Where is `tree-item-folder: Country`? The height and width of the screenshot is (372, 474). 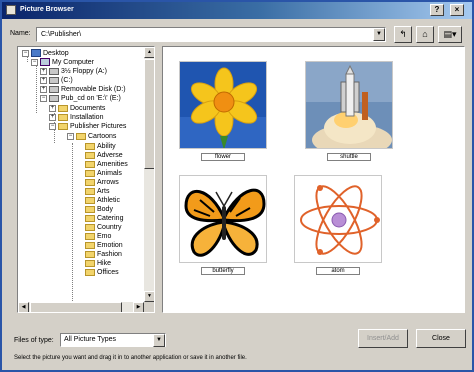 tree-item-folder: Country is located at coordinates (103, 227).